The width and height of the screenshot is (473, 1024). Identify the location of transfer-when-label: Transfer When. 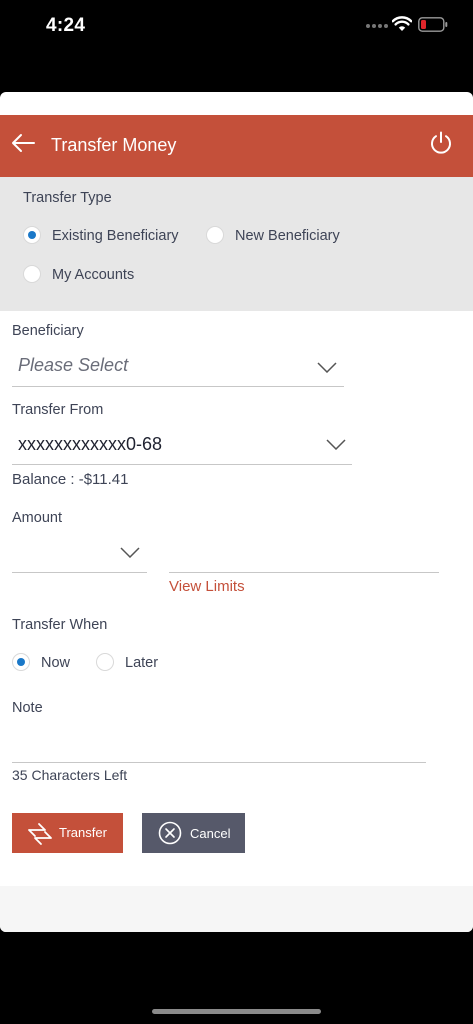
(60, 625).